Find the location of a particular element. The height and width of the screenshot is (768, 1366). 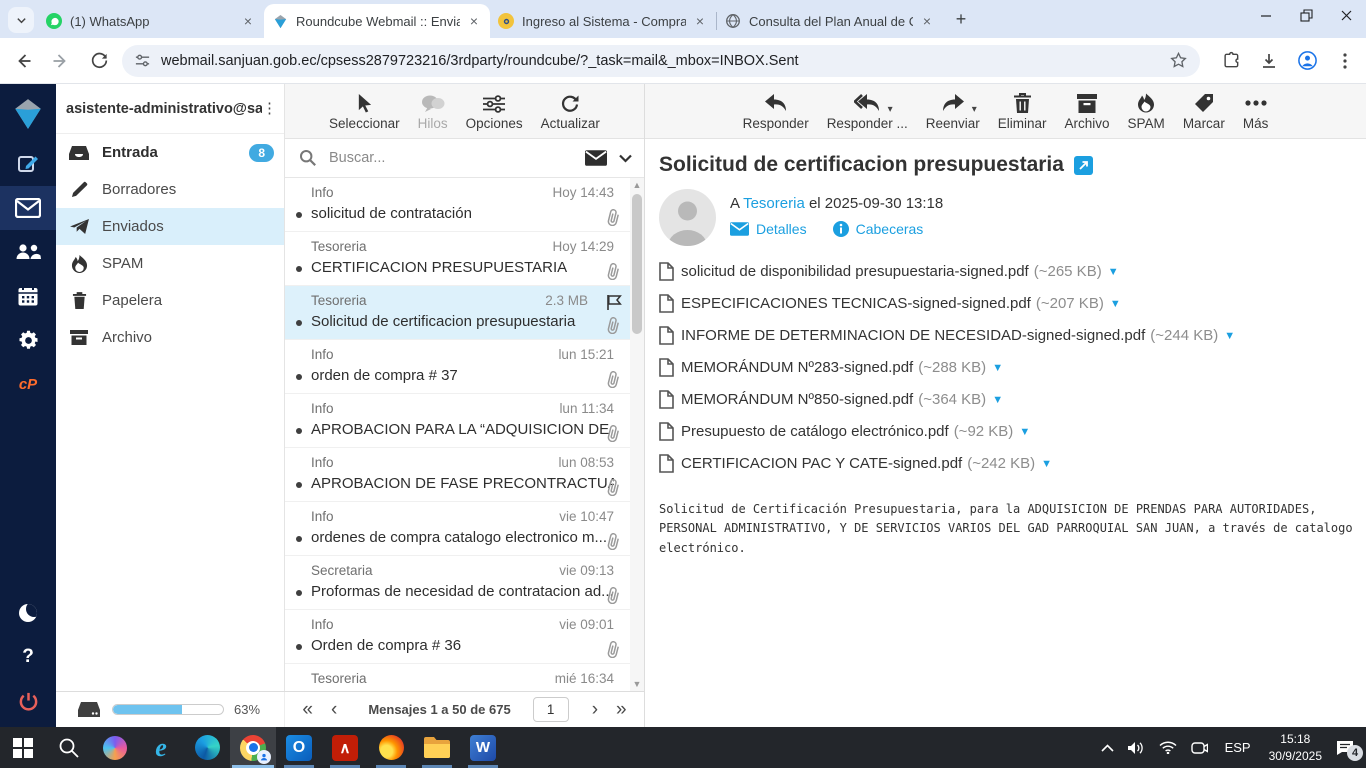

search-options-chevron-icon is located at coordinates (625, 158).